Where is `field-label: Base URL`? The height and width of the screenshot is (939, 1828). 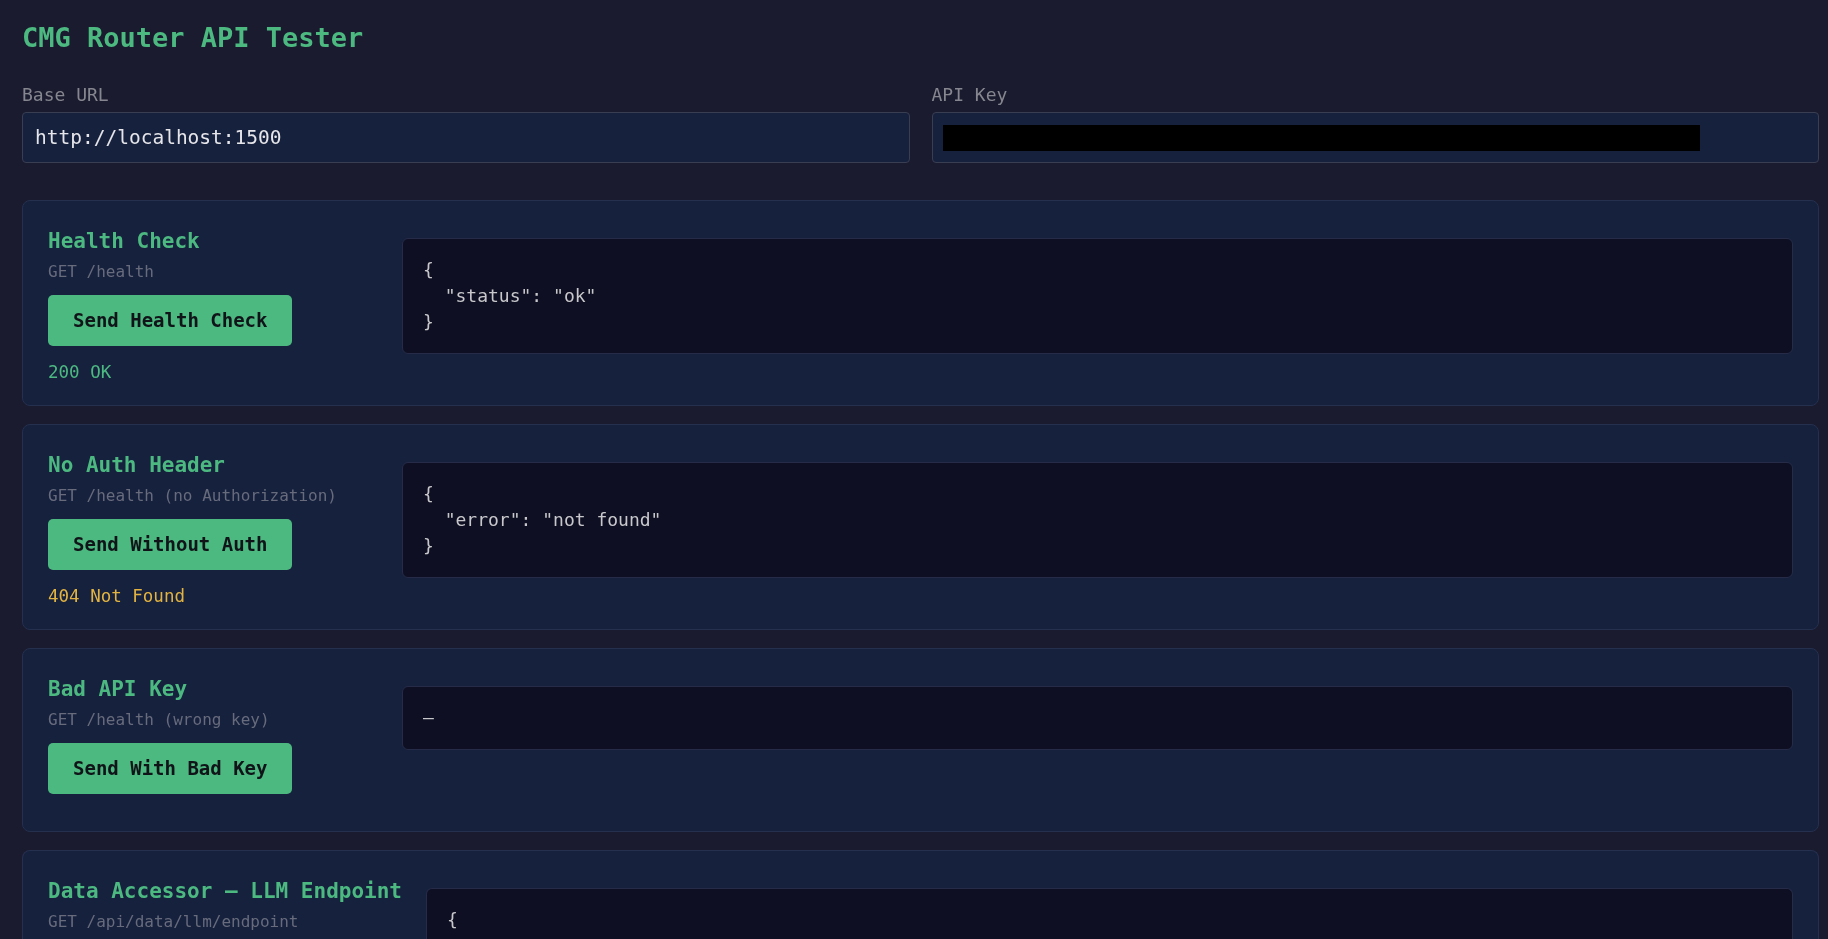 field-label: Base URL is located at coordinates (66, 95).